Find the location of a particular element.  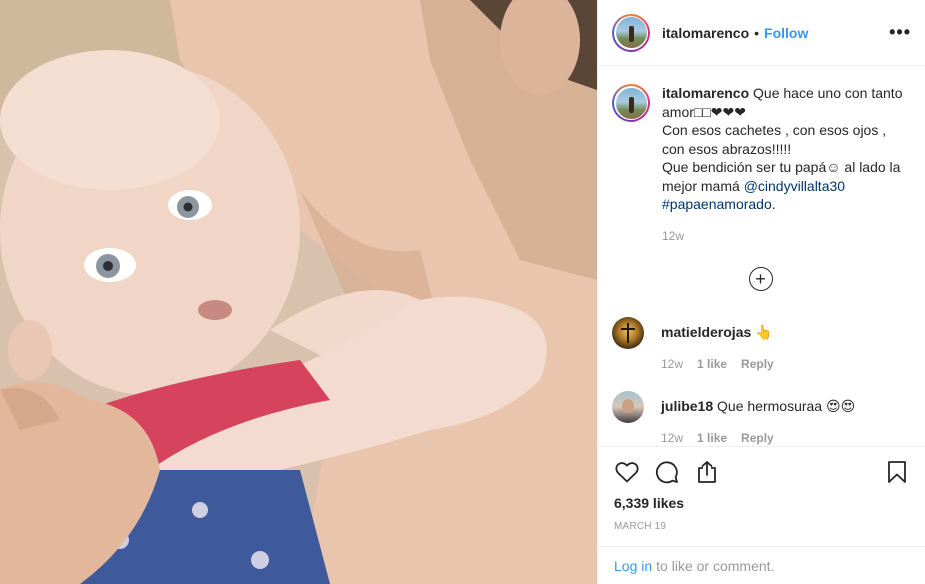

caption-username: italomarenco is located at coordinates (705, 93).